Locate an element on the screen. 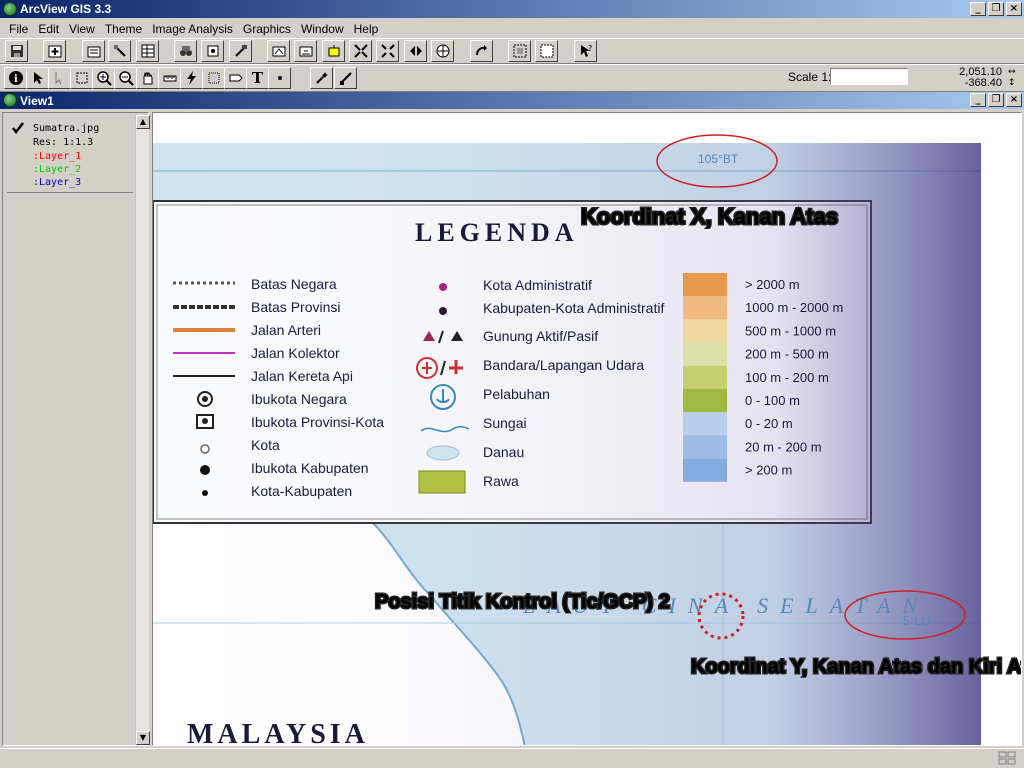  add-theme-button is located at coordinates (54, 51).